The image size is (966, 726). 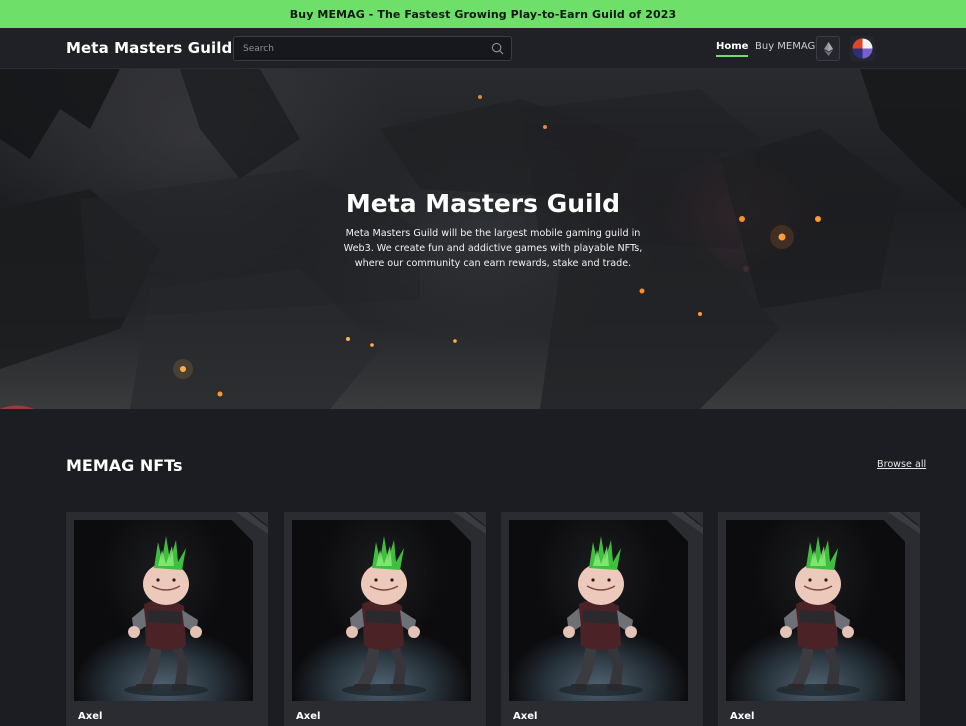 What do you see at coordinates (901, 464) in the screenshot?
I see `browse-all-link: Browse all` at bounding box center [901, 464].